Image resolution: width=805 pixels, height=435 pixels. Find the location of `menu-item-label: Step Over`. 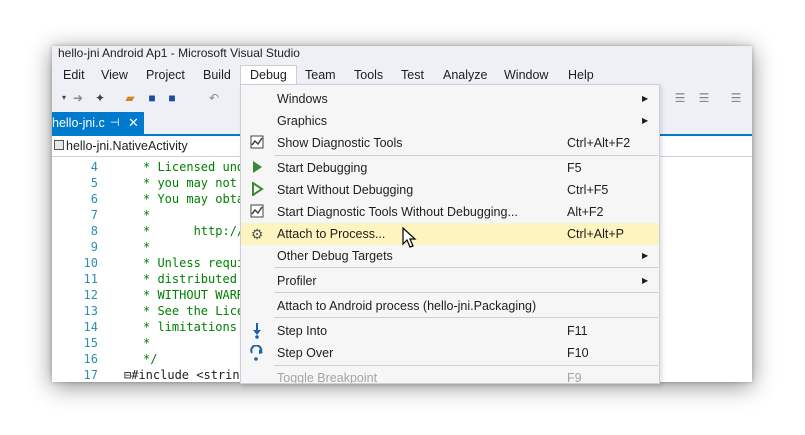

menu-item-label: Step Over is located at coordinates (305, 353).